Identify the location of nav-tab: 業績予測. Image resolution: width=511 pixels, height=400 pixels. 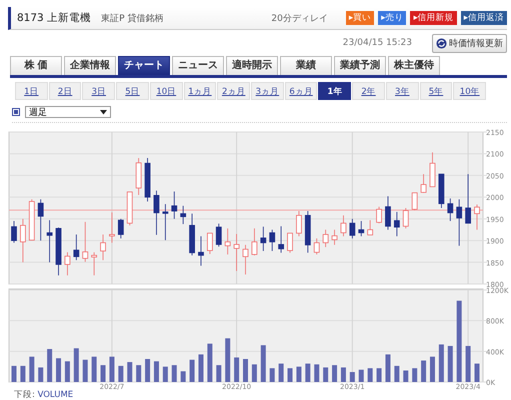
(360, 65).